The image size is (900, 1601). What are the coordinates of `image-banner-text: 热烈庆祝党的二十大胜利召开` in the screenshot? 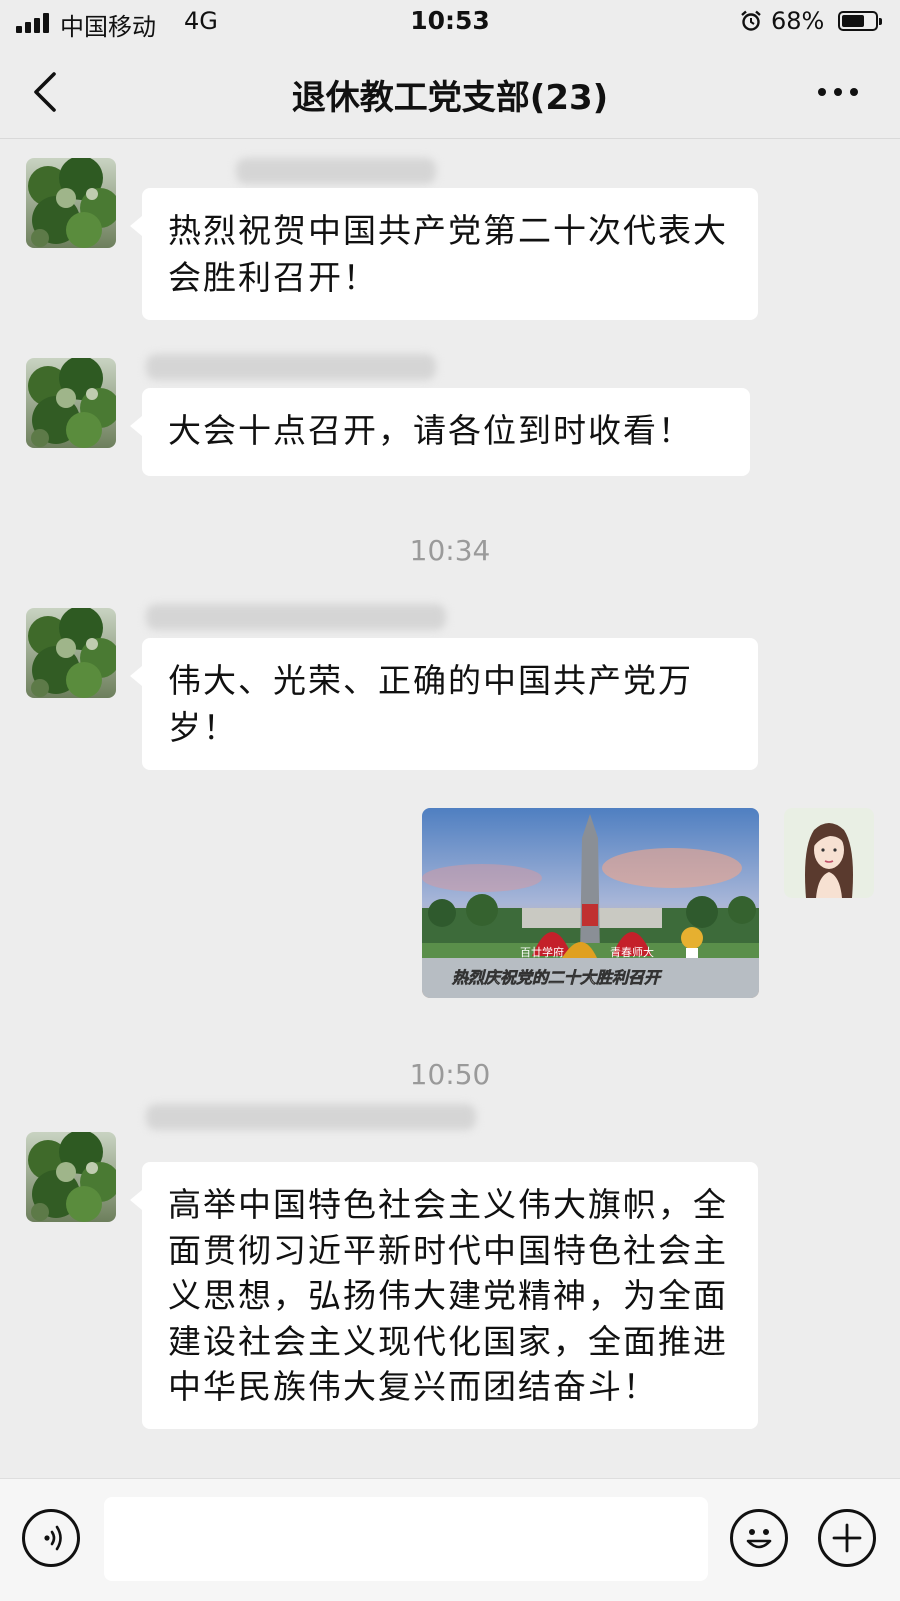 It's located at (557, 977).